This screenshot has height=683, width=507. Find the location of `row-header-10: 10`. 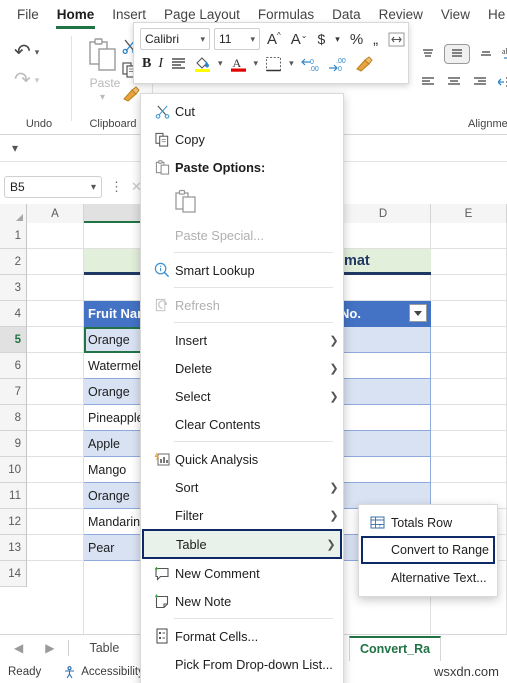

row-header-10: 10 is located at coordinates (13, 470).